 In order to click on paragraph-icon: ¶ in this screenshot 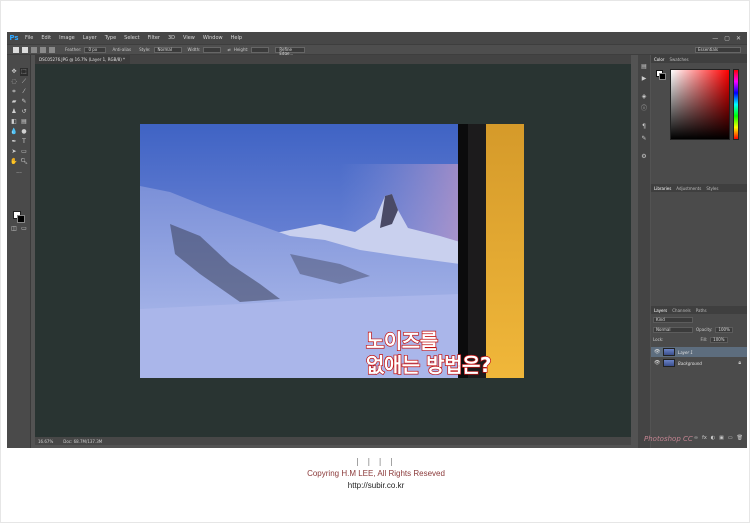, I will do `click(644, 127)`.